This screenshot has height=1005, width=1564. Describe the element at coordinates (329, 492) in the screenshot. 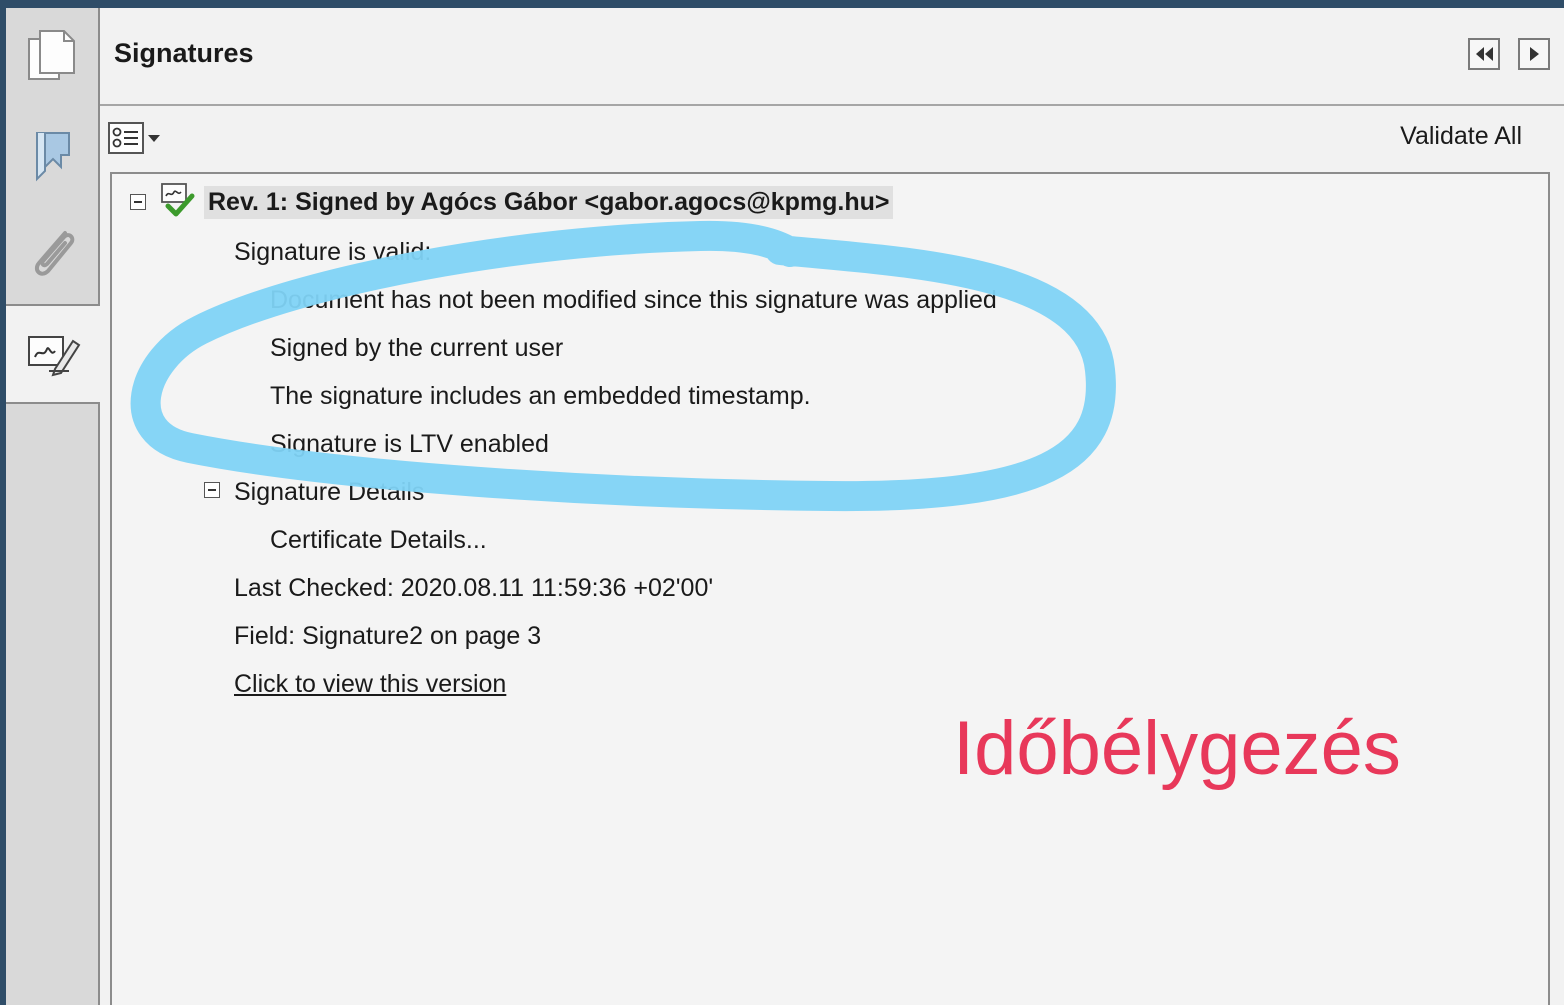

I see `signature-details-heading: Signature Details` at that location.